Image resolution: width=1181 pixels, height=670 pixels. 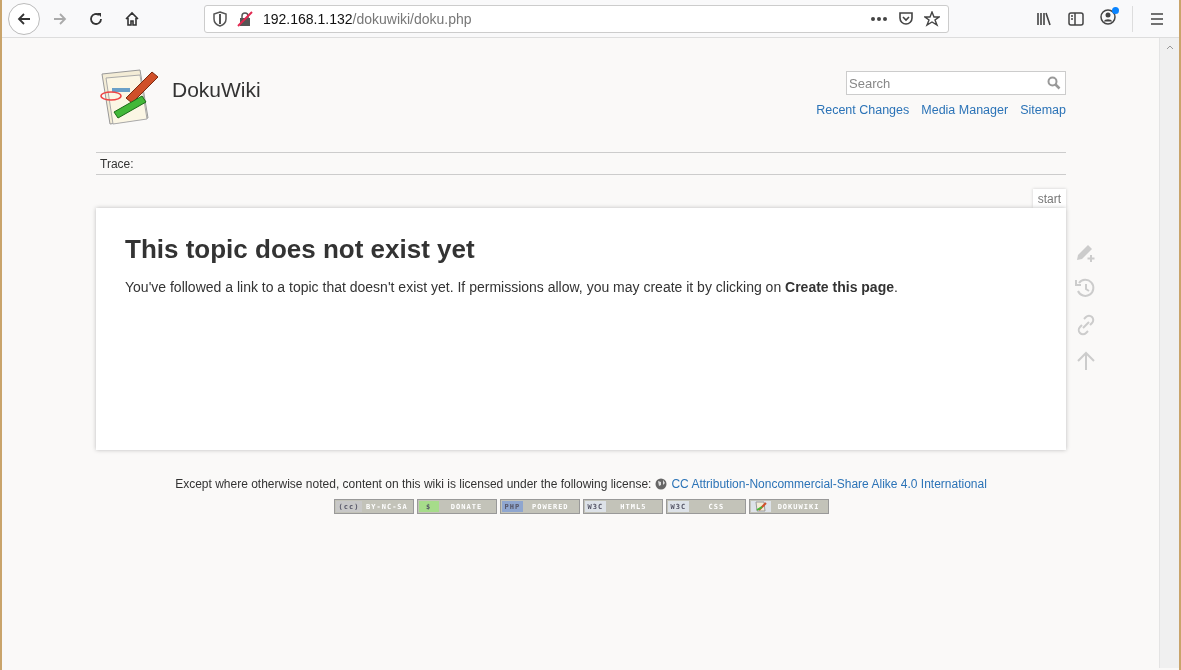 I want to click on insecure-lock-icon, so click(x=245, y=18).